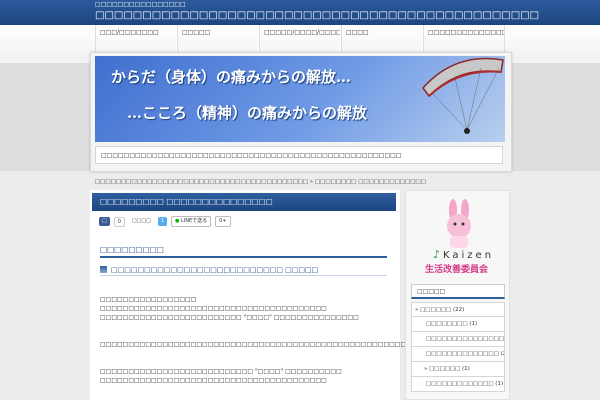  Describe the element at coordinates (141, 221) in the screenshot. I see `tweet-button: □□□□` at that location.